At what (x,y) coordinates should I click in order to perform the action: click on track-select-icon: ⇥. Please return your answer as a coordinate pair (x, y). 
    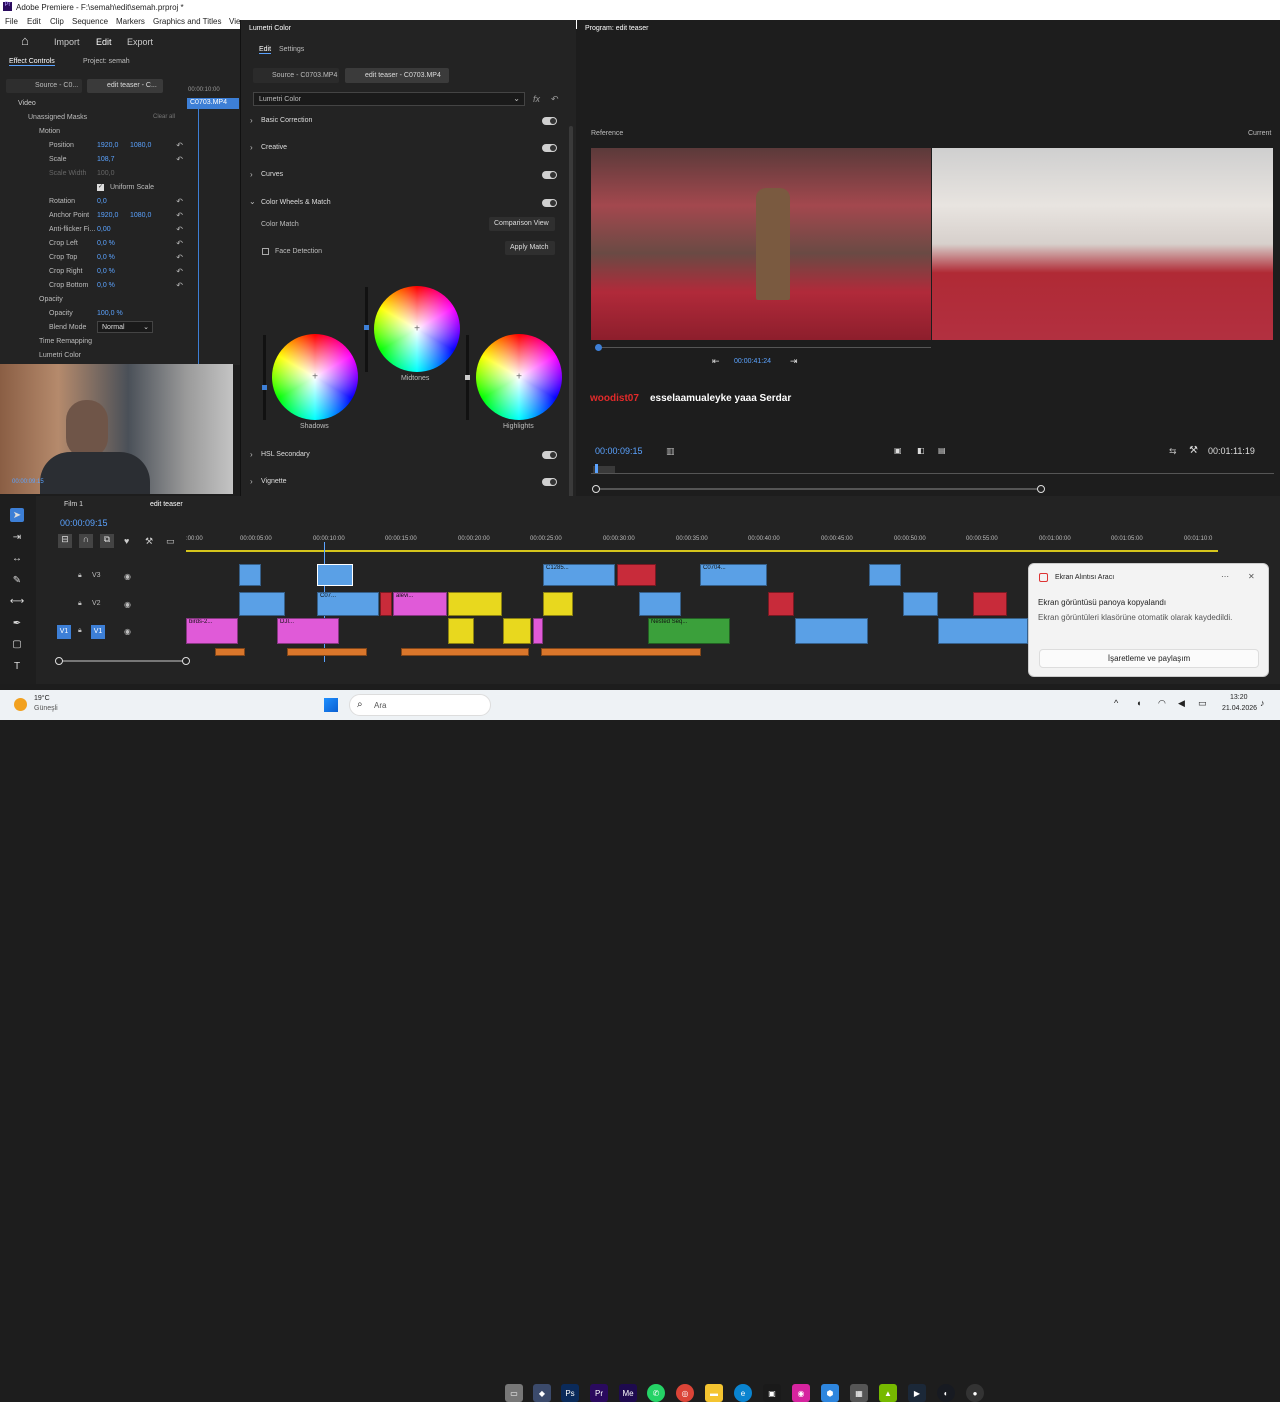
    Looking at the image, I should click on (17, 537).